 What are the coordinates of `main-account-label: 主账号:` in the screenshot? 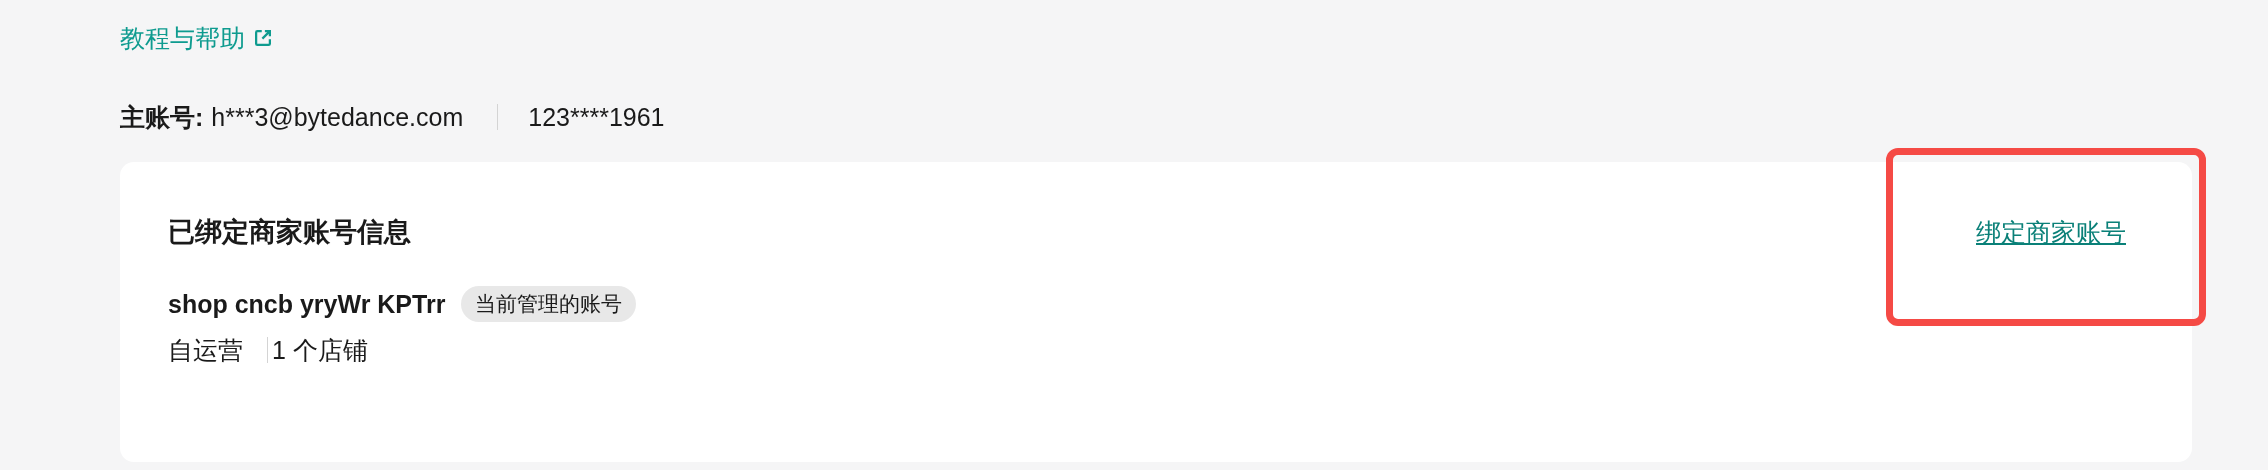 It's located at (162, 117).